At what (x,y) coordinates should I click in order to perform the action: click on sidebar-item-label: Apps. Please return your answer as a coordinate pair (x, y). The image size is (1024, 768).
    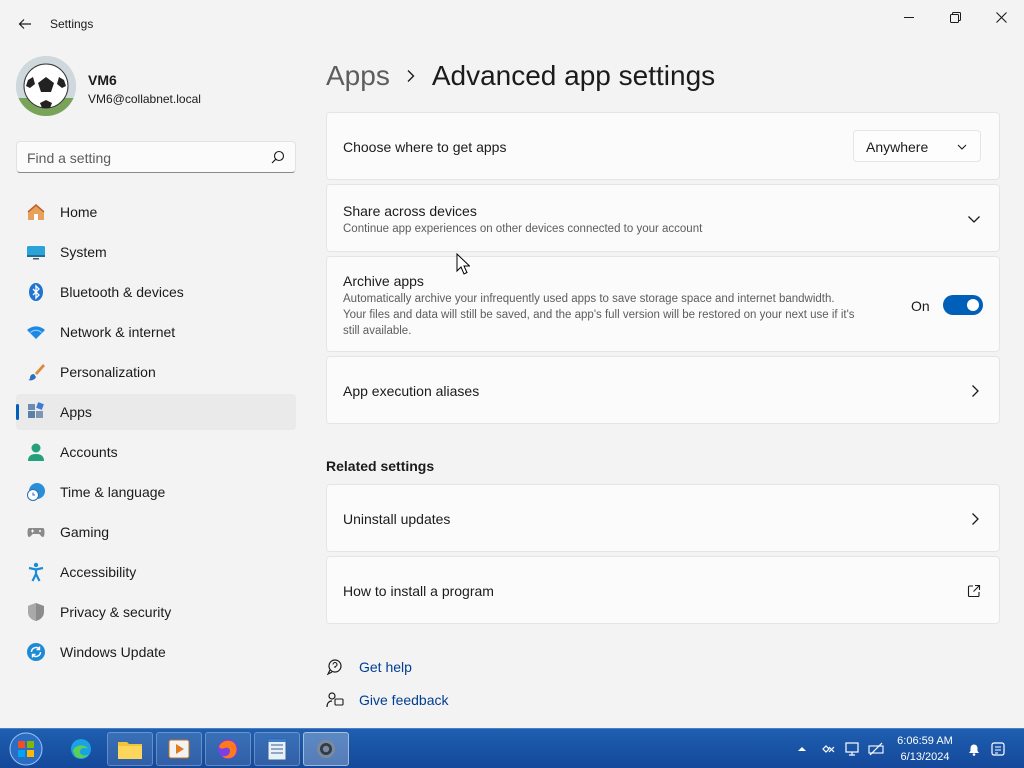
    Looking at the image, I should click on (76, 412).